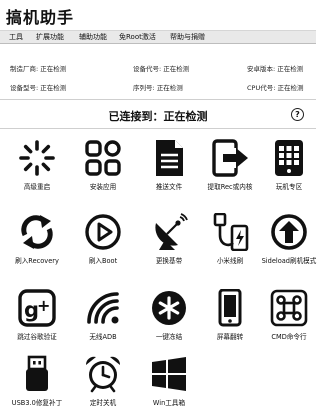 The image size is (320, 419). What do you see at coordinates (103, 187) in the screenshot?
I see `tool-label: 安装应用` at bounding box center [103, 187].